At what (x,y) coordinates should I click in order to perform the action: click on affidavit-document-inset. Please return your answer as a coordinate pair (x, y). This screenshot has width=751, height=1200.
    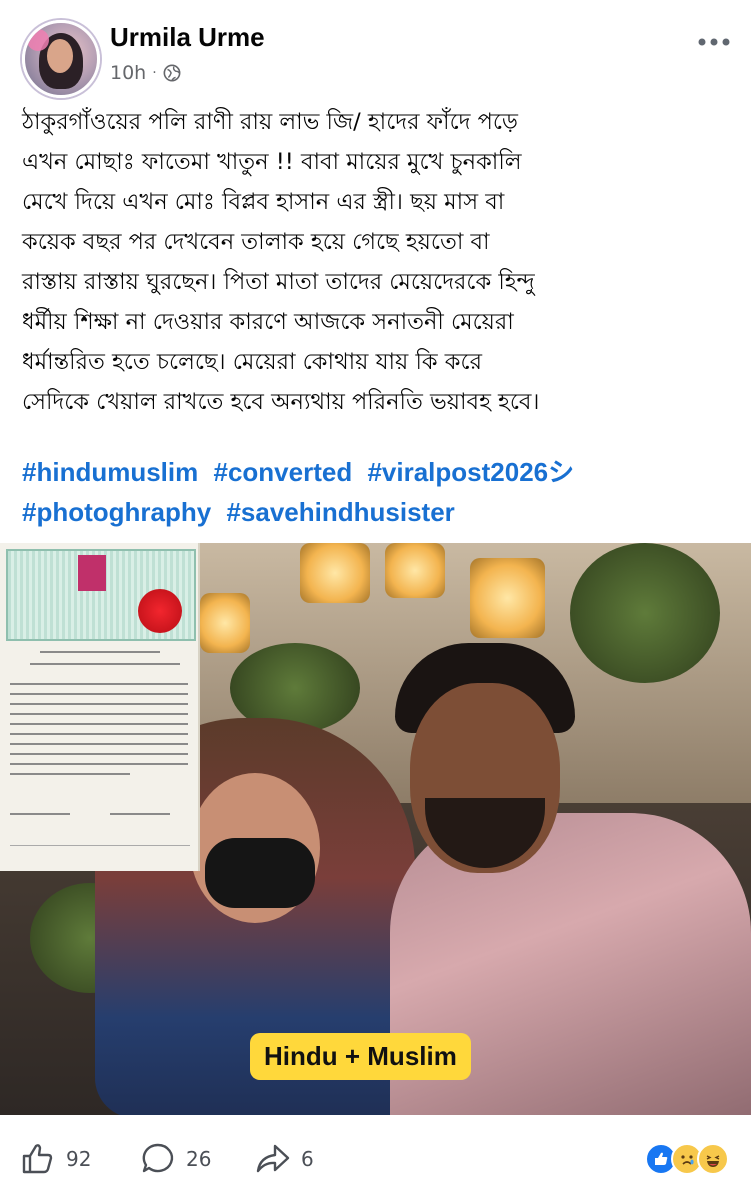
    Looking at the image, I should click on (100, 707).